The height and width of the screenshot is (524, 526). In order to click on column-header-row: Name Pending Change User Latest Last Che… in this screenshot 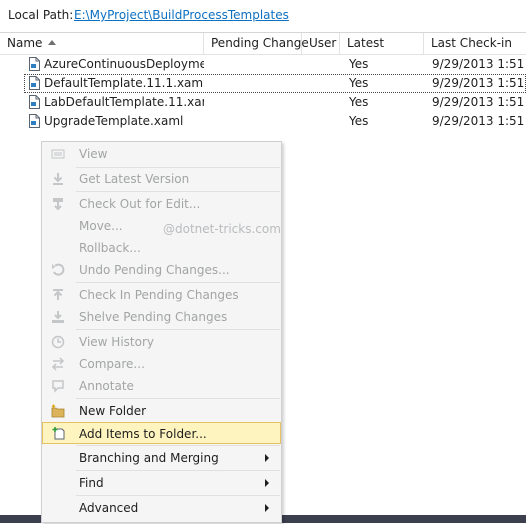, I will do `click(263, 44)`.